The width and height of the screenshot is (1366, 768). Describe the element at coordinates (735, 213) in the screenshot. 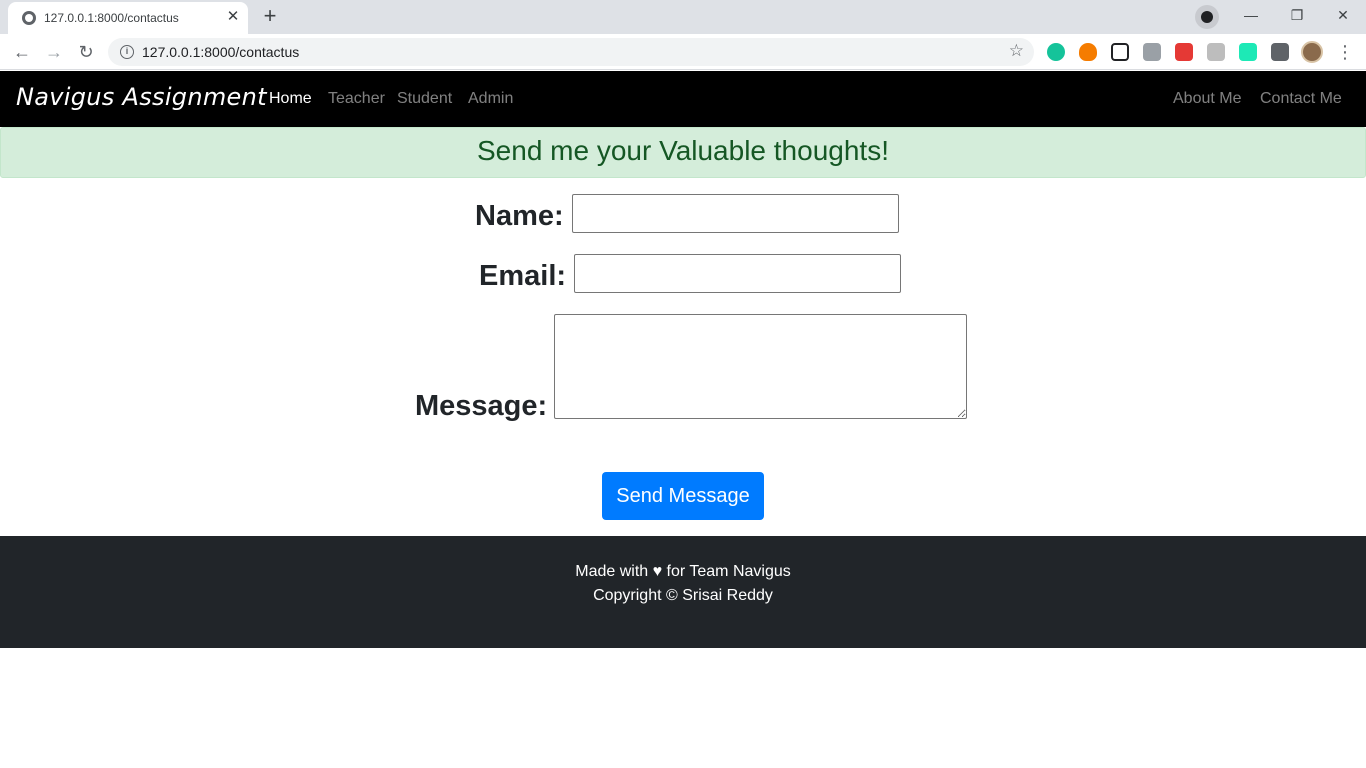

I see `name-input` at that location.